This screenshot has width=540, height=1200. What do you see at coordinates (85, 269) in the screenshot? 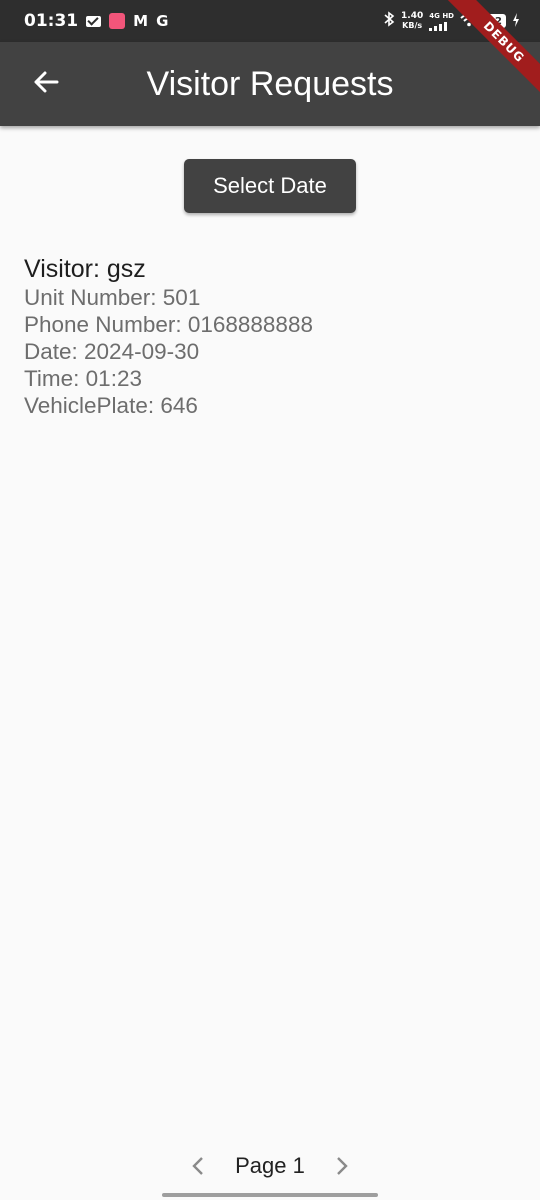
I see `visitor-name: Visitor: gsz` at bounding box center [85, 269].